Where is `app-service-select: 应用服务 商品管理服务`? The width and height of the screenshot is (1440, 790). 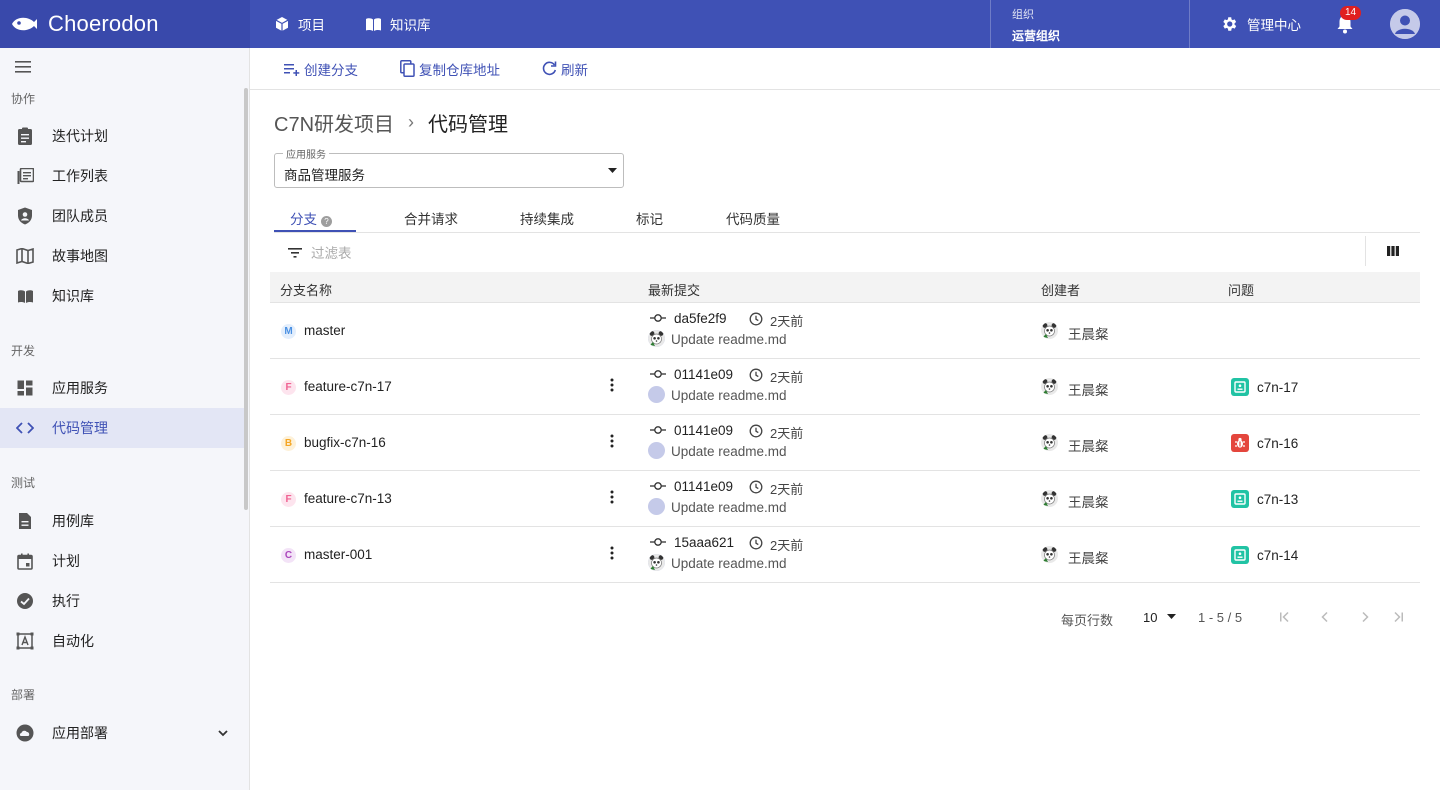 app-service-select: 应用服务 商品管理服务 is located at coordinates (449, 167).